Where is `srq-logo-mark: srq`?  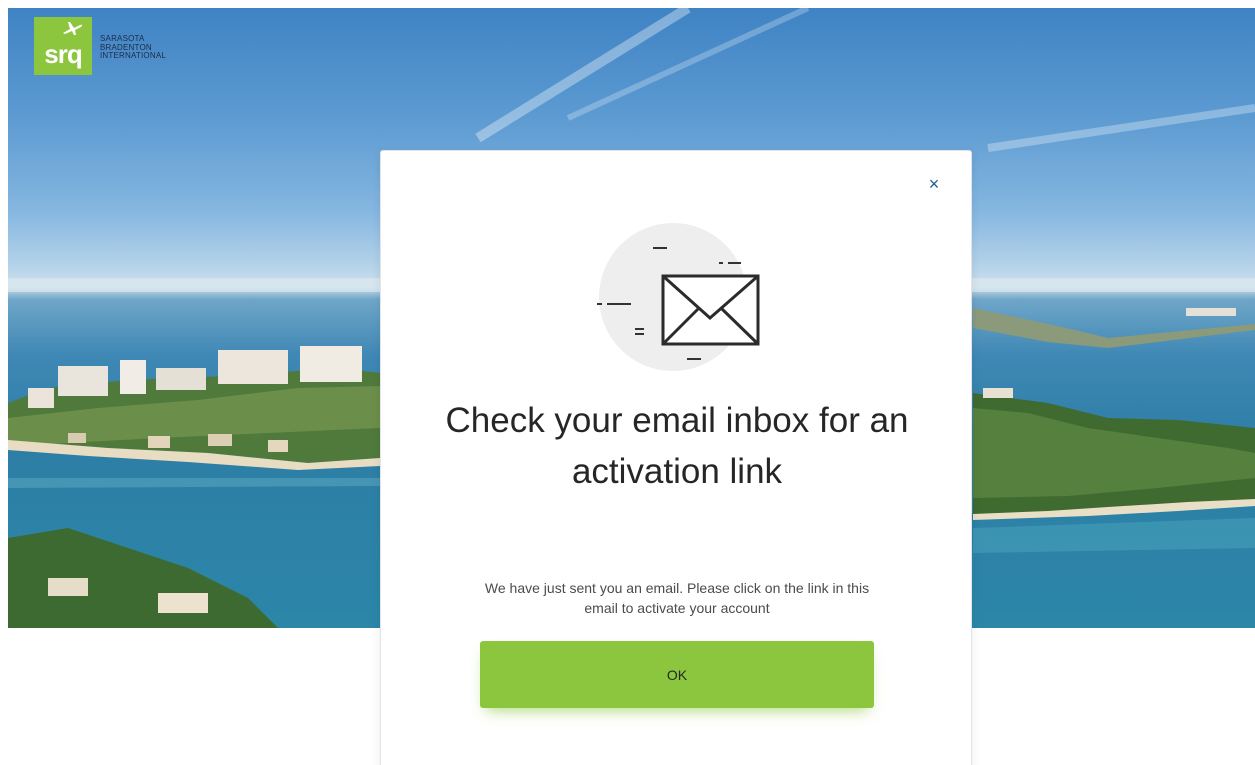
srq-logo-mark: srq is located at coordinates (63, 46).